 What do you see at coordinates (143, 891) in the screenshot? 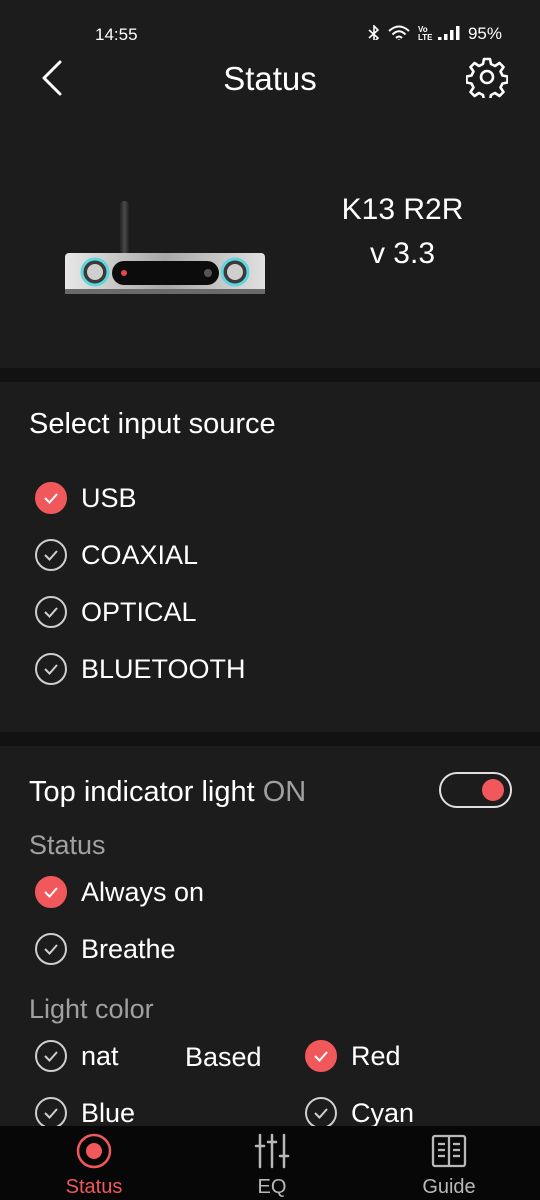
I see `status-option-label: Always on` at bounding box center [143, 891].